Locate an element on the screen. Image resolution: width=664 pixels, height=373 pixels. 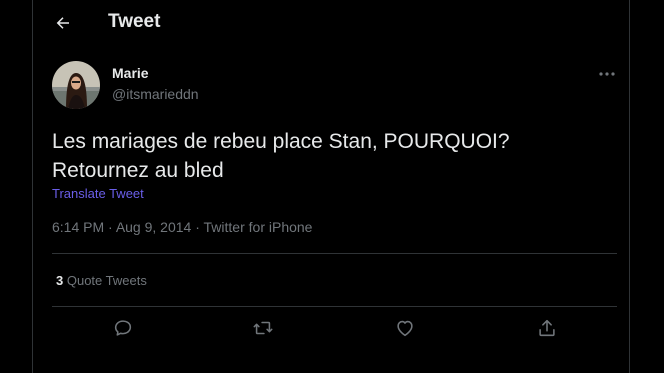
quote-label: Quote Tweets is located at coordinates (106, 280).